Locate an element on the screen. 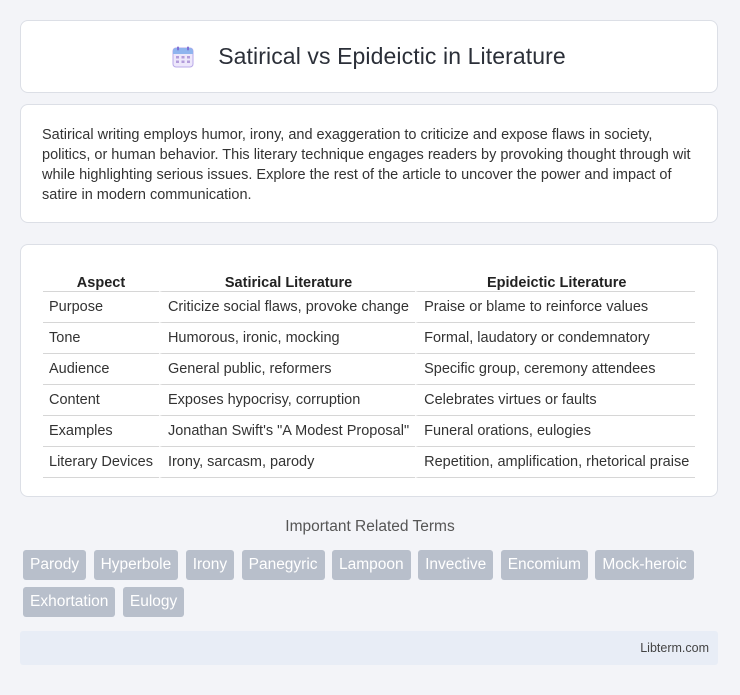  tag-lampoon: Lampoon is located at coordinates (371, 565).